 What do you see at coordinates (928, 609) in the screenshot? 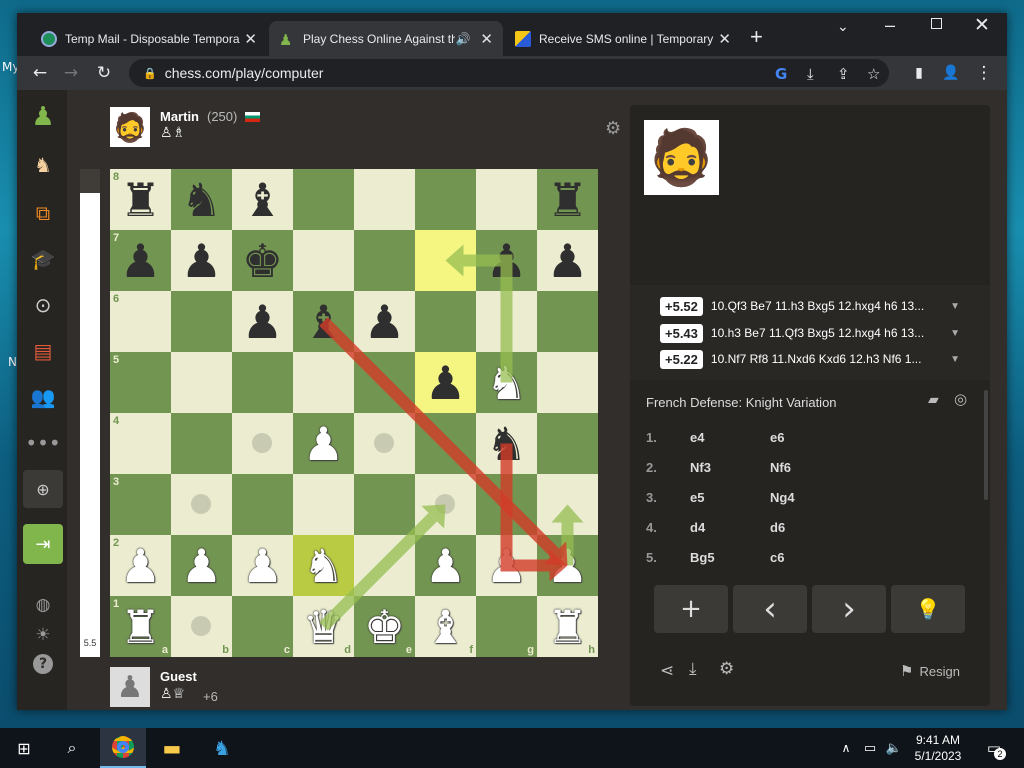
I see `hint-lightbulb-button: 💡` at bounding box center [928, 609].